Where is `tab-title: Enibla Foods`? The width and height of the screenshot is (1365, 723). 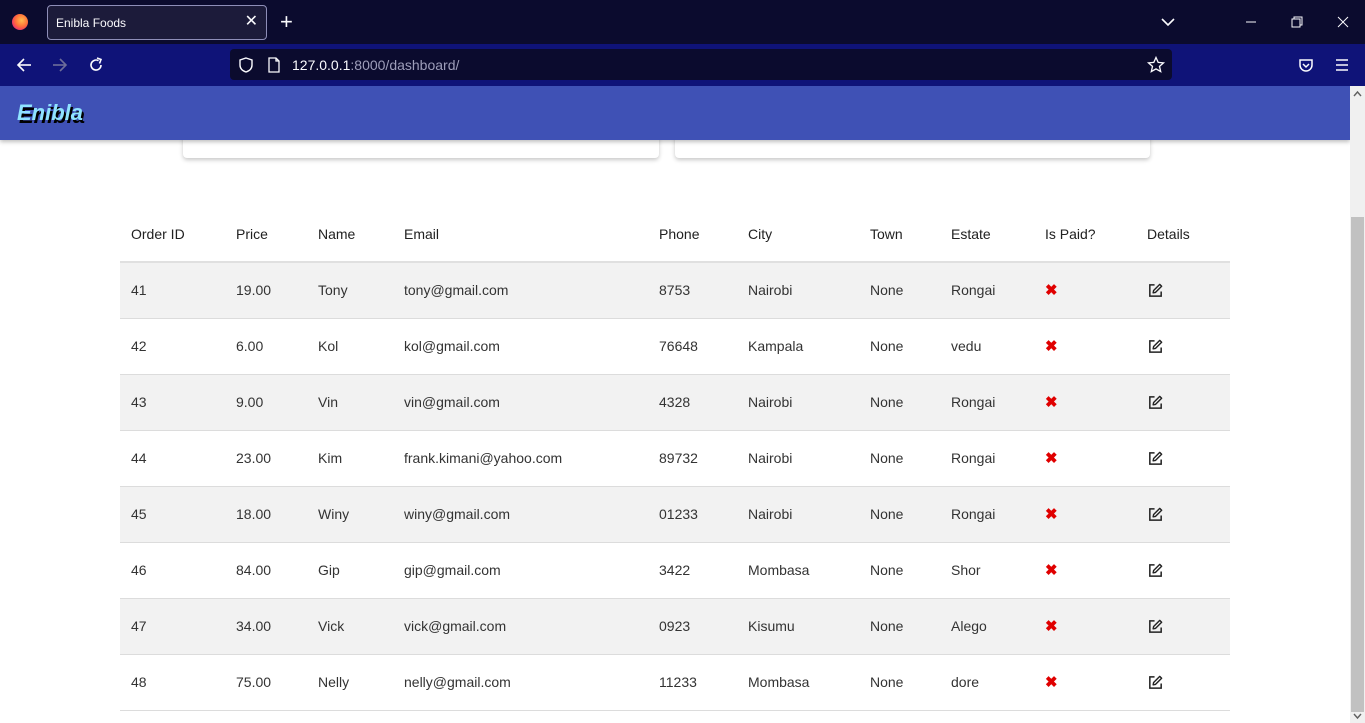
tab-title: Enibla Foods is located at coordinates (91, 23).